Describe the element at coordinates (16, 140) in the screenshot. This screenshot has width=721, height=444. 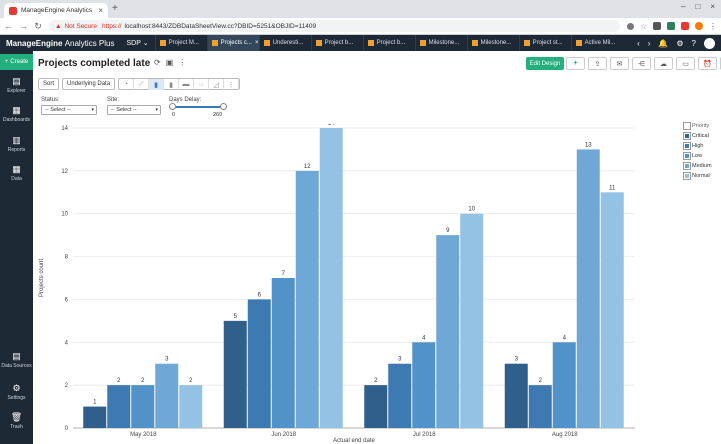
I see `reports-icon: ▥` at that location.